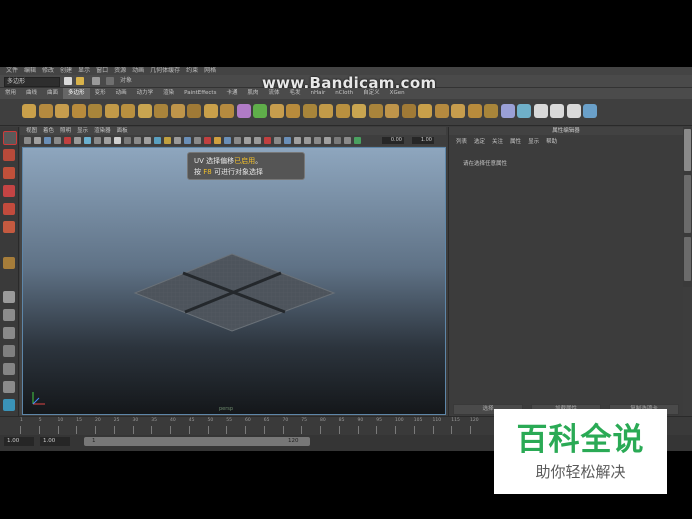 This screenshot has height=519, width=692. Describe the element at coordinates (231, 93) in the screenshot. I see `shelf-tab: 卡通` at that location.